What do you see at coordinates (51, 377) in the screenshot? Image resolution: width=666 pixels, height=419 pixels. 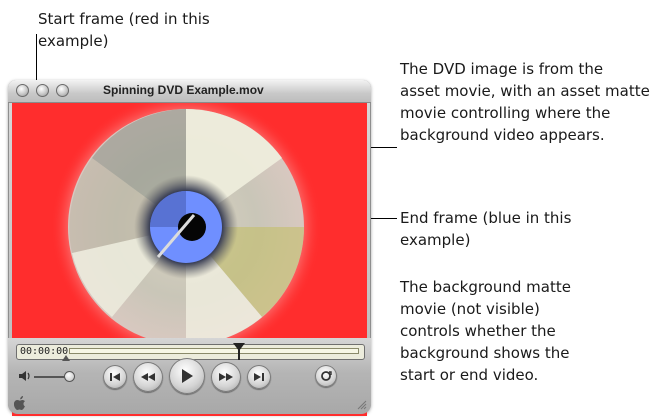 I see `volume-slider` at bounding box center [51, 377].